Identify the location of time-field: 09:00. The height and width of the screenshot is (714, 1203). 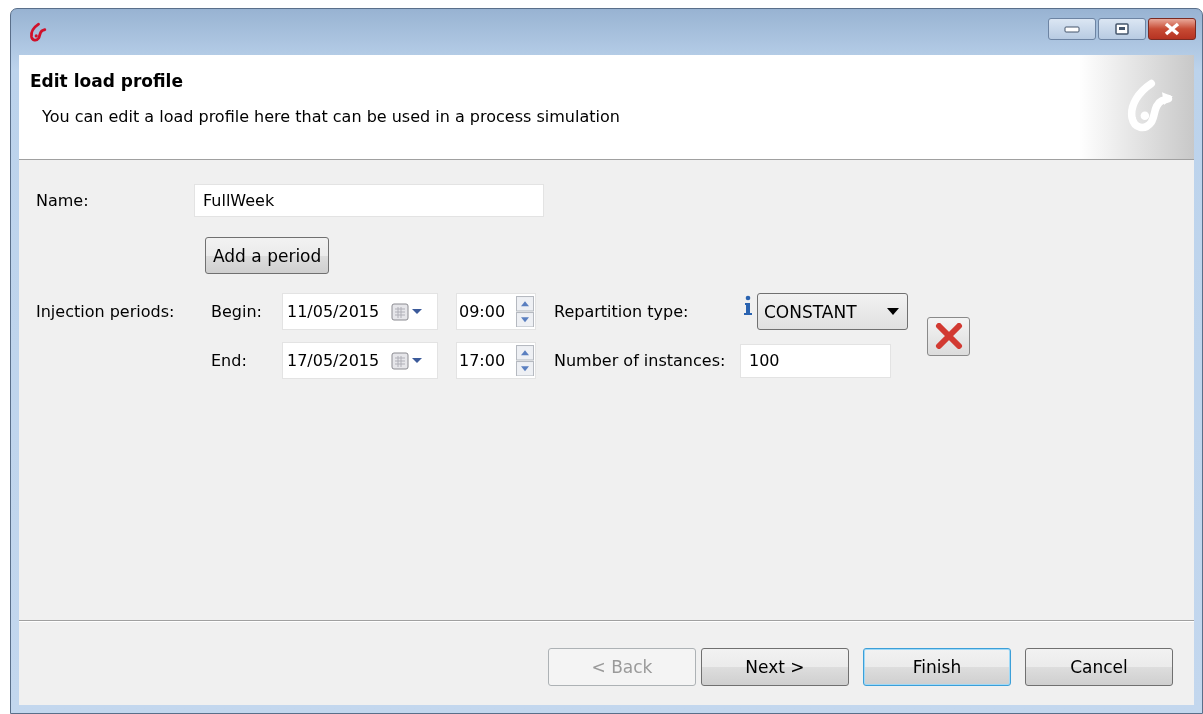
(496, 311).